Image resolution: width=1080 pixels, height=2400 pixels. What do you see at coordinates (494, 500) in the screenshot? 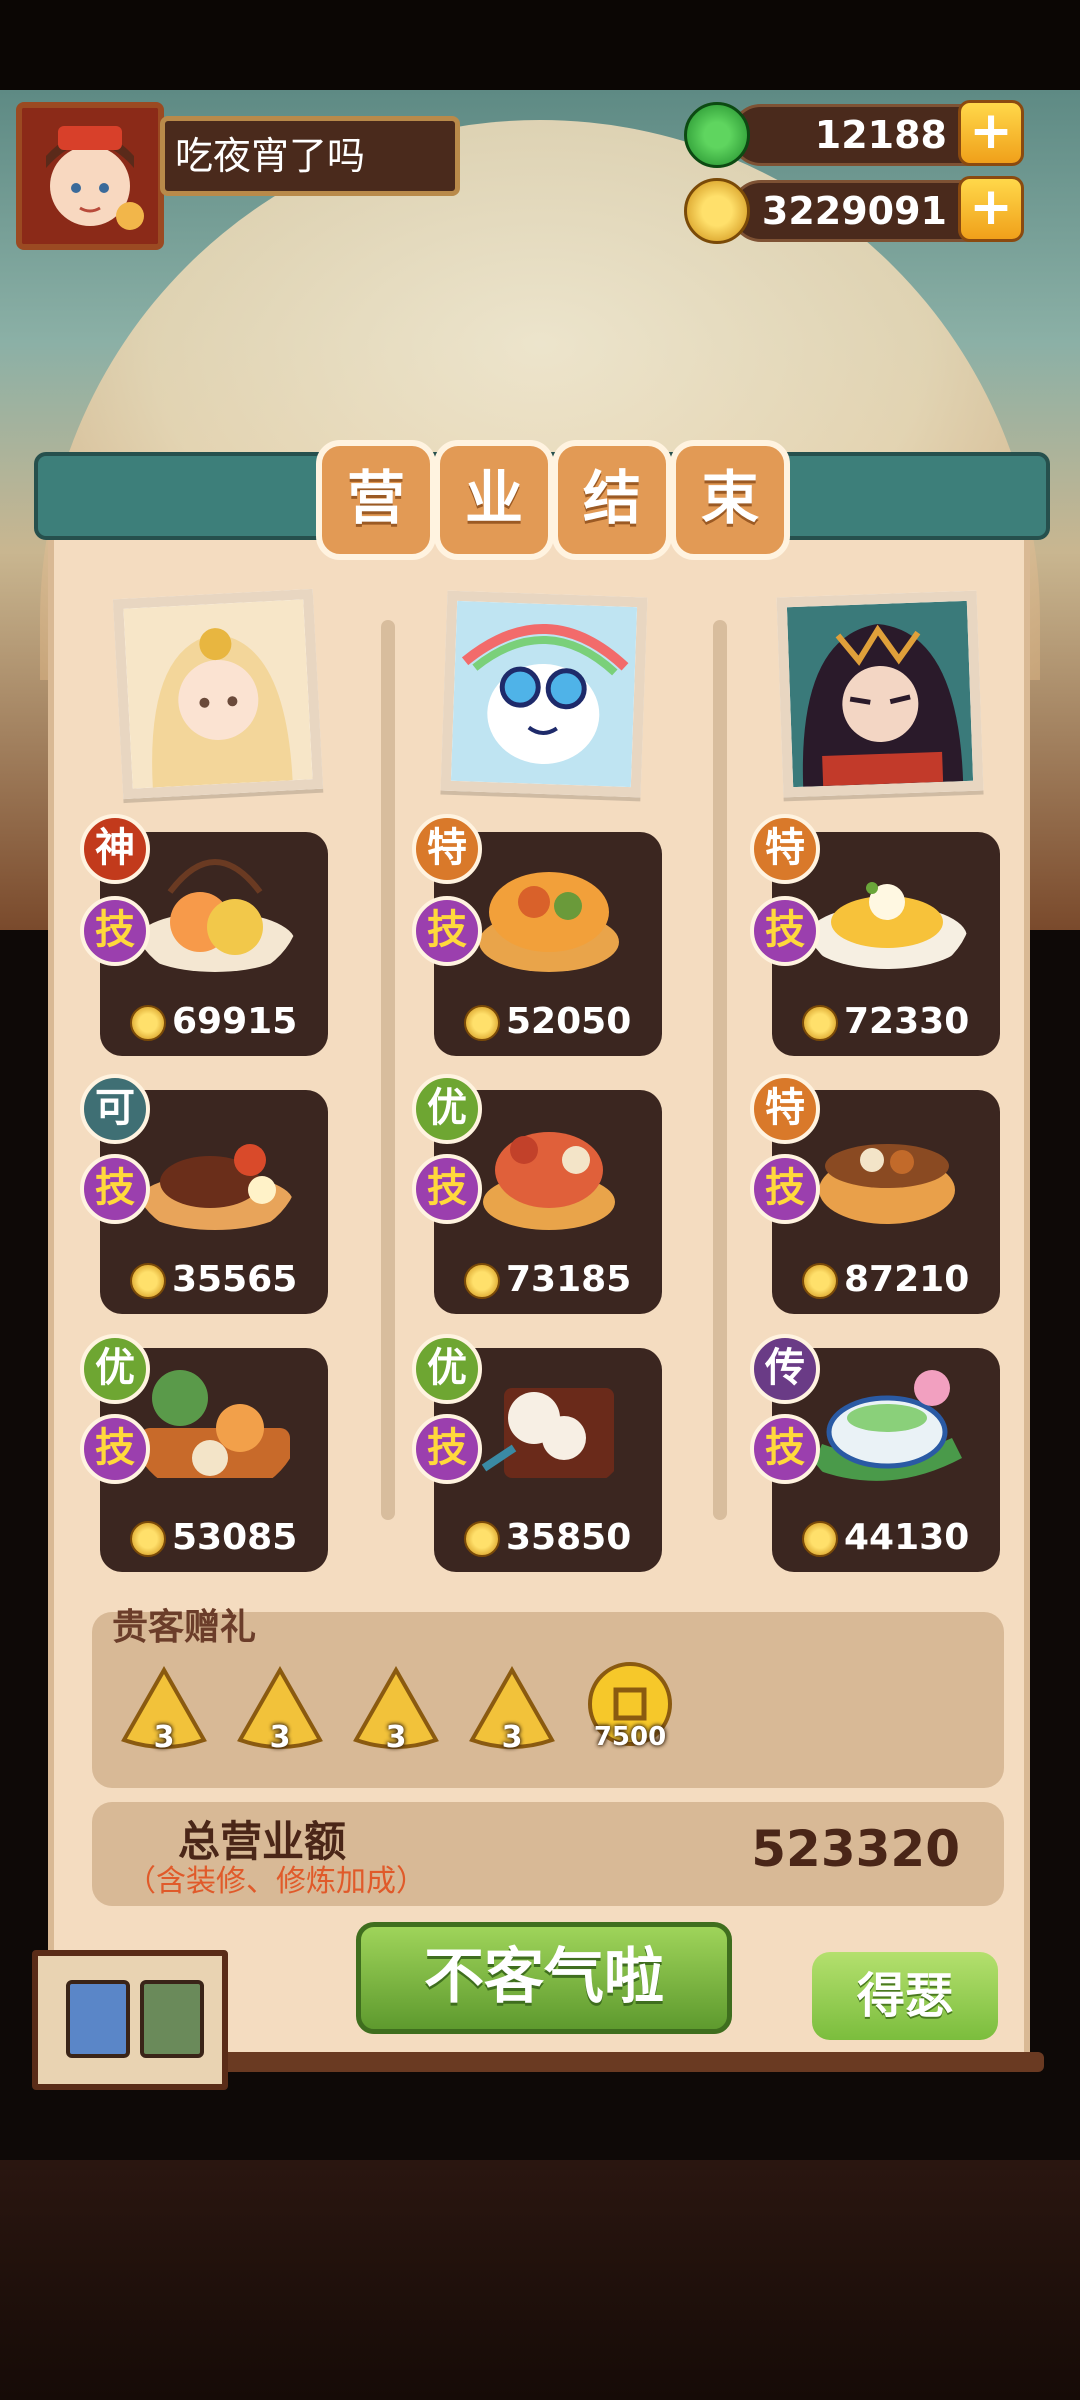
I see `title-char-2: 业` at bounding box center [494, 500].